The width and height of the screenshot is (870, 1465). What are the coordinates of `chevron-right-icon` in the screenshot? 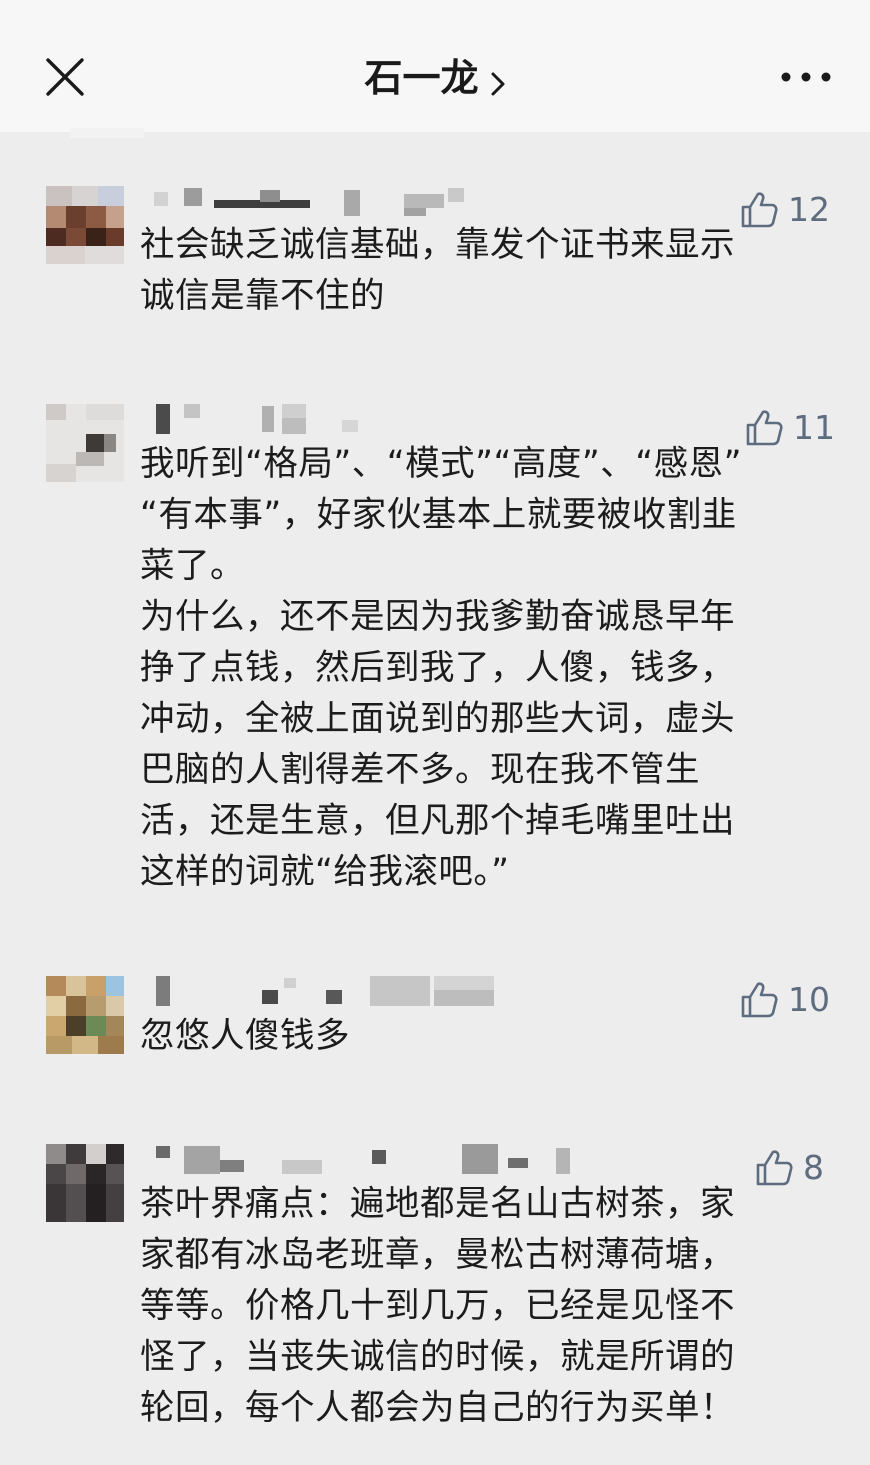 It's located at (498, 83).